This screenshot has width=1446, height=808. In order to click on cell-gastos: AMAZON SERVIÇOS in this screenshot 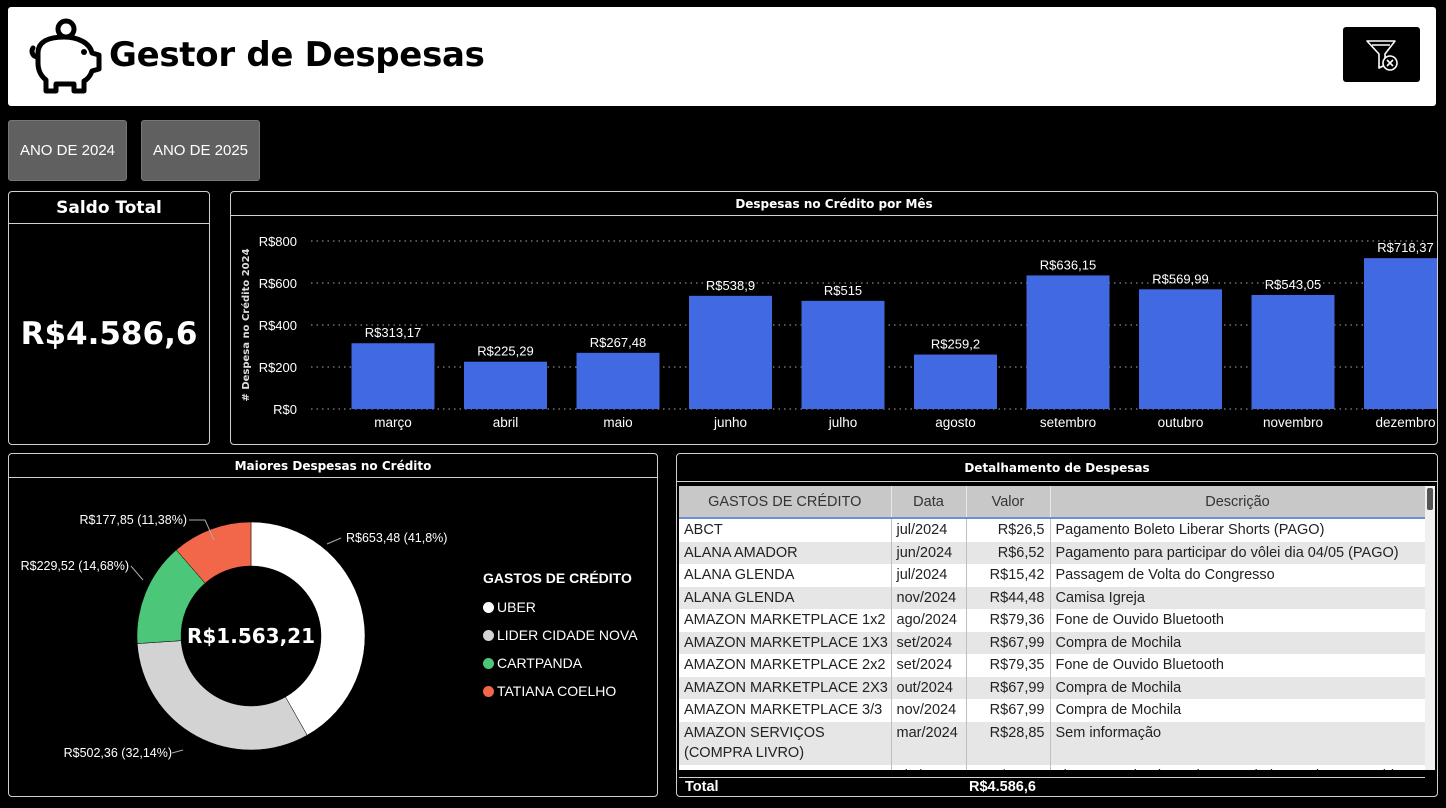, I will do `click(785, 767)`.